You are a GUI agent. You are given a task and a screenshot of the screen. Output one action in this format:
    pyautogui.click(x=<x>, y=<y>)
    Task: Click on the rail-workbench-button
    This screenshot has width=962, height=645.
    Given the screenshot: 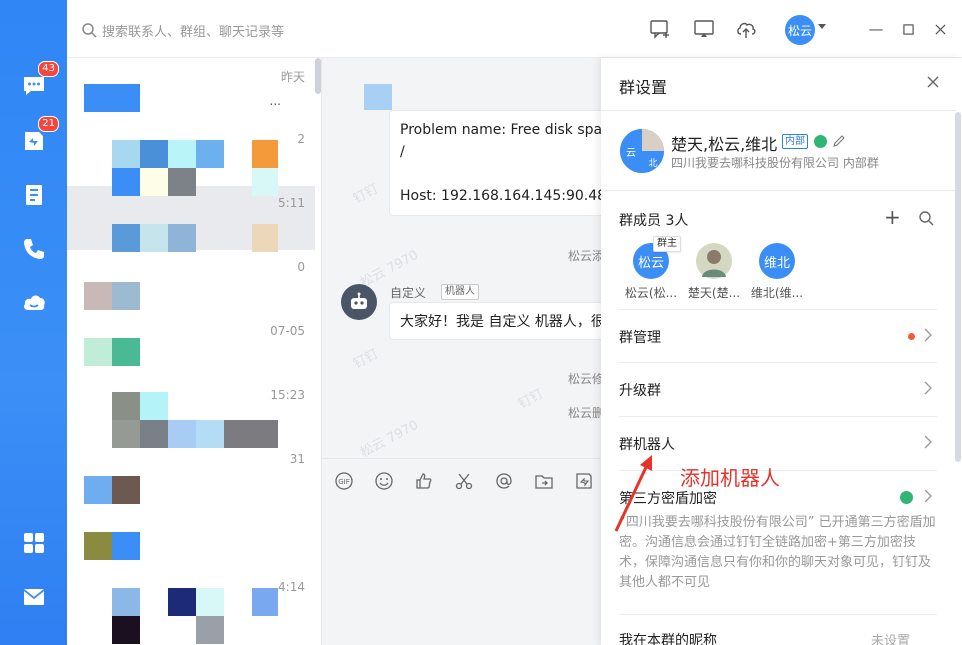 What is the action you would take?
    pyautogui.click(x=34, y=195)
    